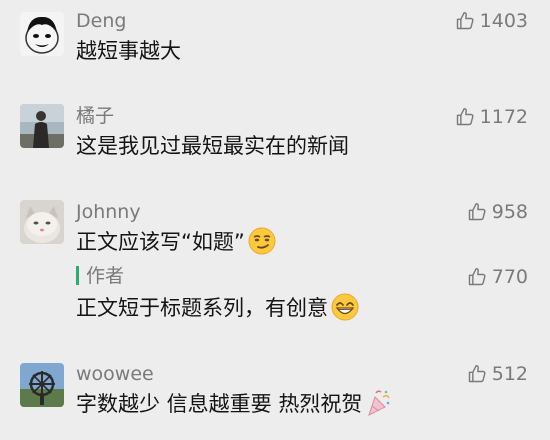 This screenshot has width=550, height=440. What do you see at coordinates (115, 374) in the screenshot?
I see `comment-author-name: woowee` at bounding box center [115, 374].